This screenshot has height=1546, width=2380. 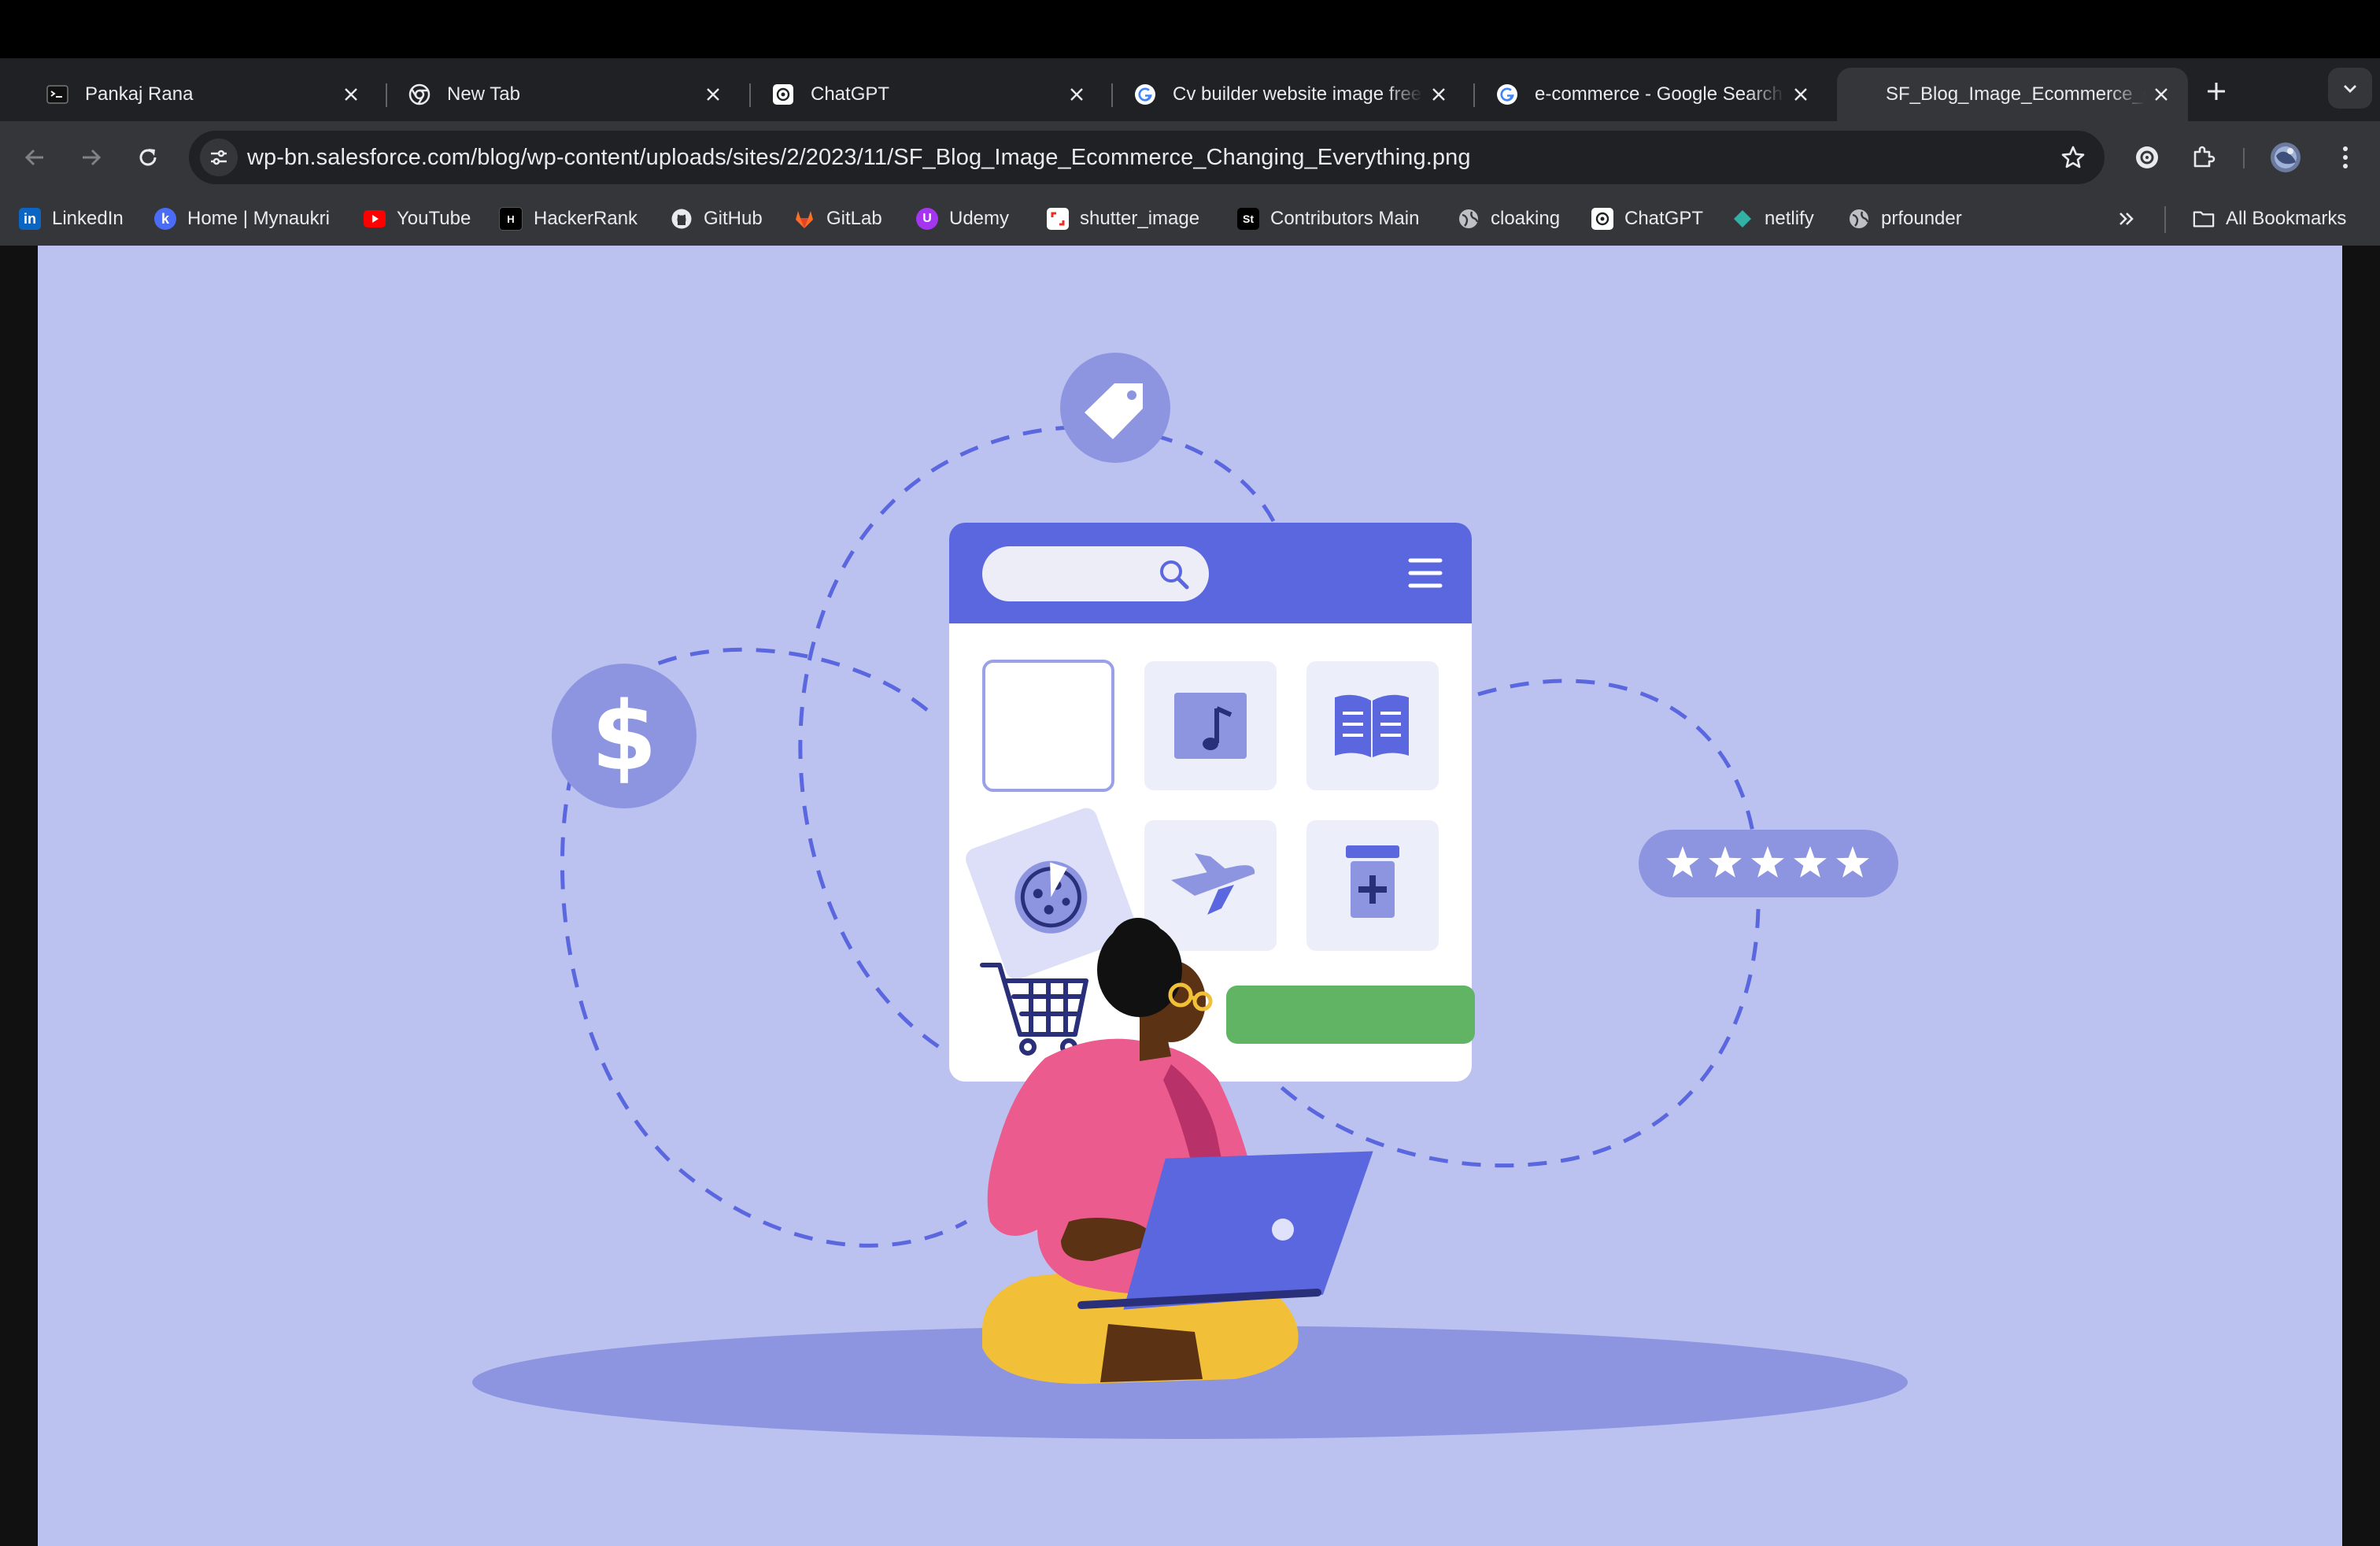 I want to click on mynaukri-icon: k, so click(x=165, y=219).